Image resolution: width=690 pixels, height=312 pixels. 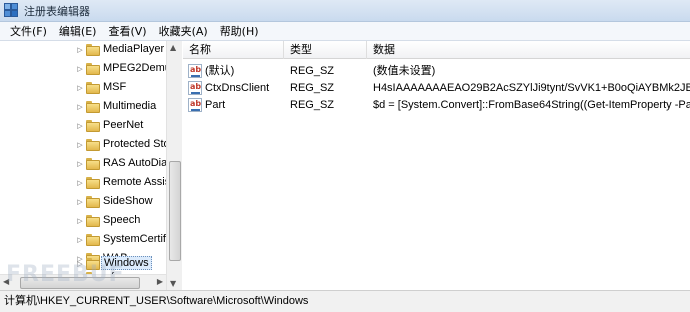 I want to click on tree-item-speech: ▷ Speech, so click(x=83, y=221).